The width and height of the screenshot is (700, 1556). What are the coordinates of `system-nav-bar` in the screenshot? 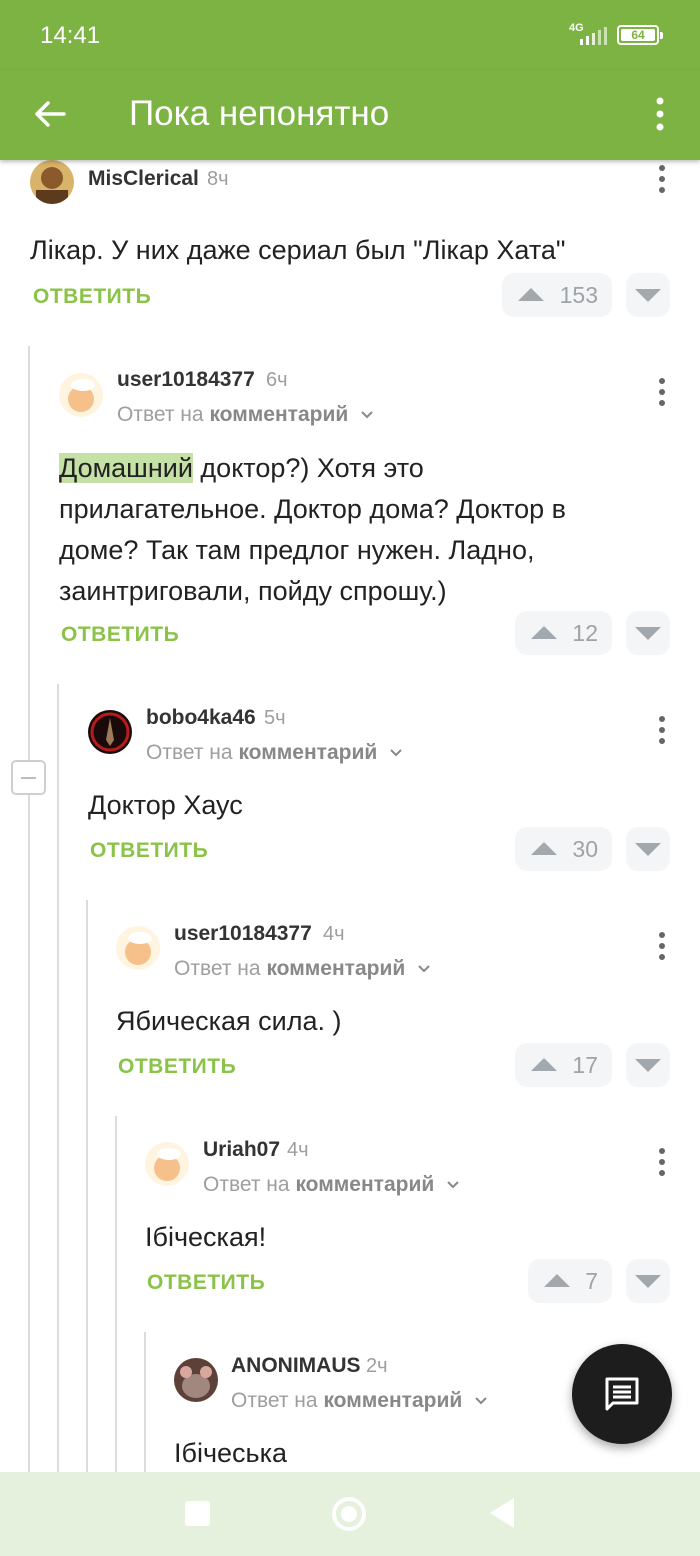 It's located at (350, 1514).